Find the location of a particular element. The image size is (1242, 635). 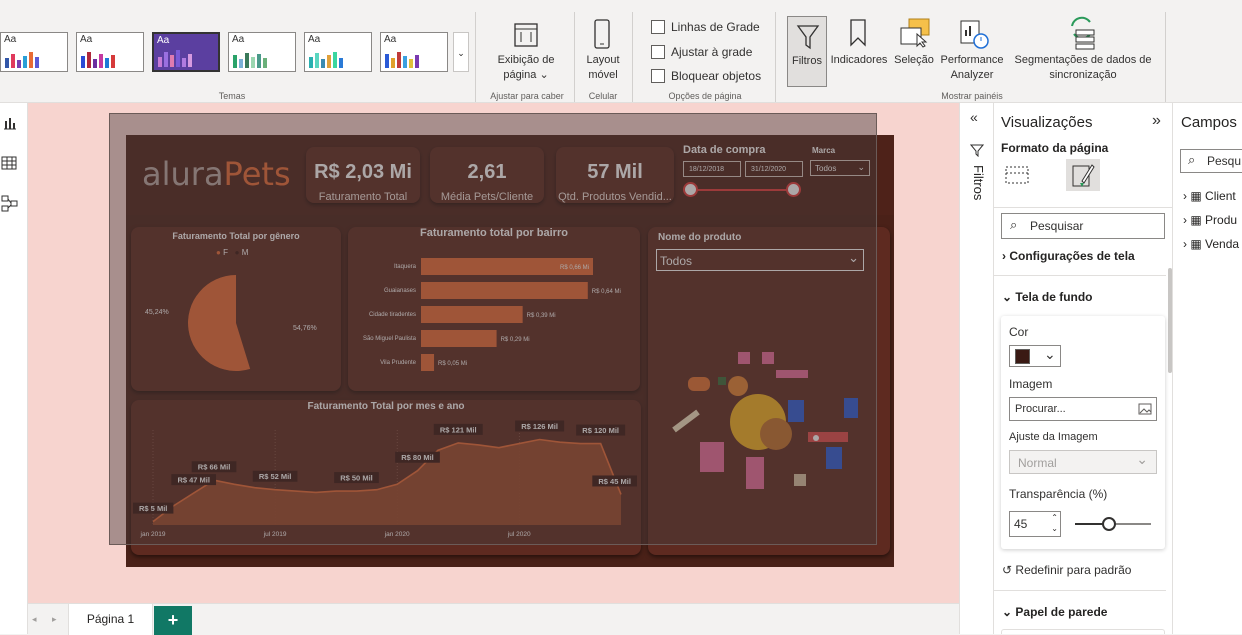

group-label-fit: Ajustar para caber is located at coordinates (527, 96).